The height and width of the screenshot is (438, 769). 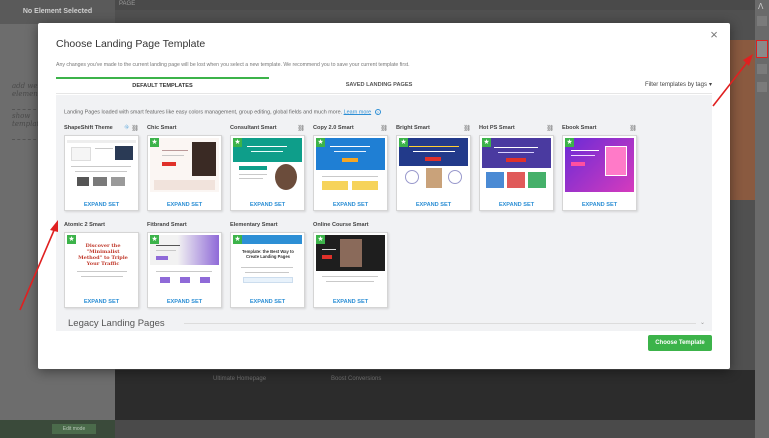 I want to click on template-card: Bright Smart ⛓ ★ EXPAND SET, so click(x=433, y=168).